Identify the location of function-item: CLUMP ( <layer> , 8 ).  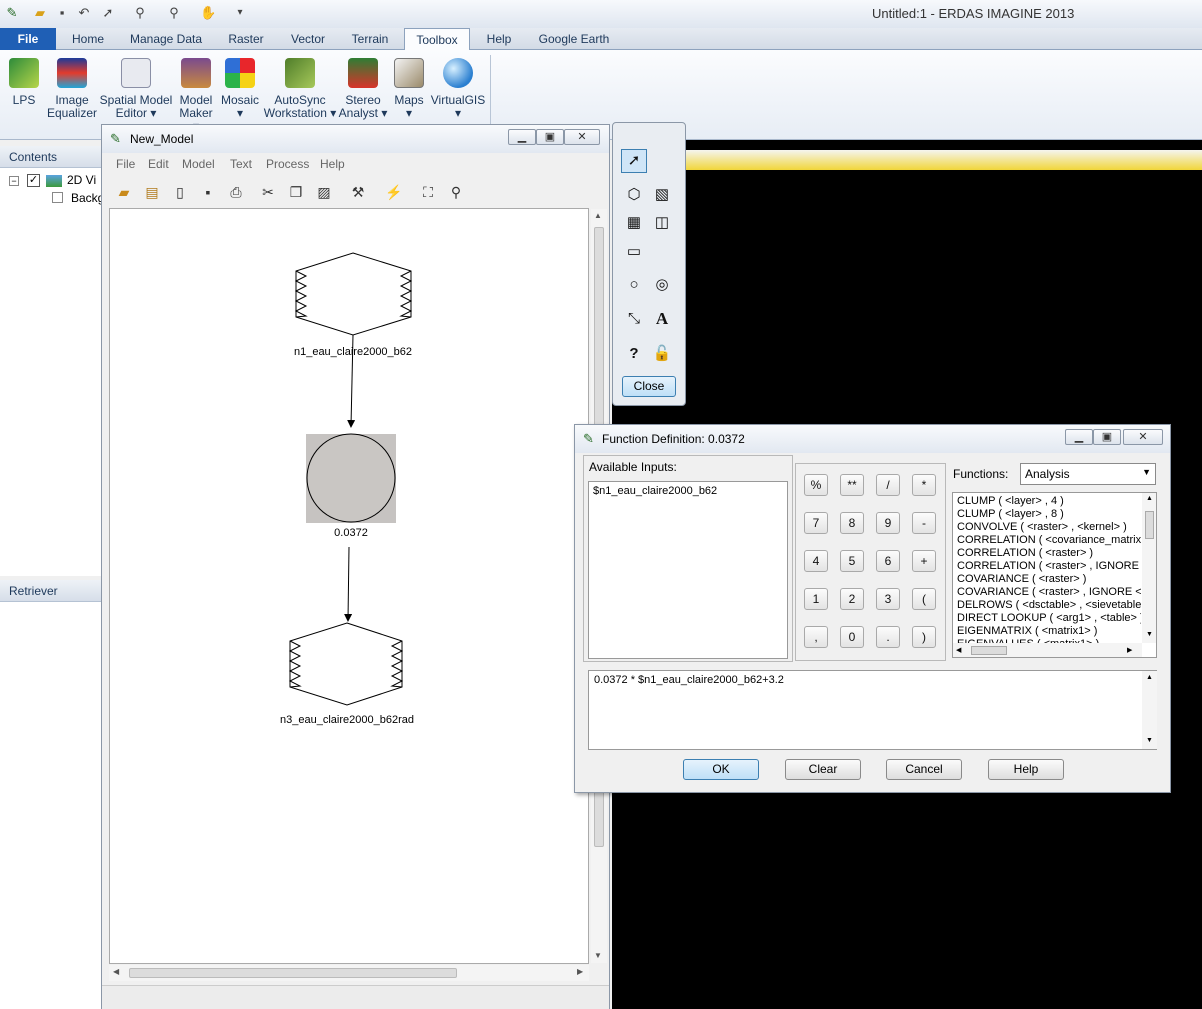
(1049, 514).